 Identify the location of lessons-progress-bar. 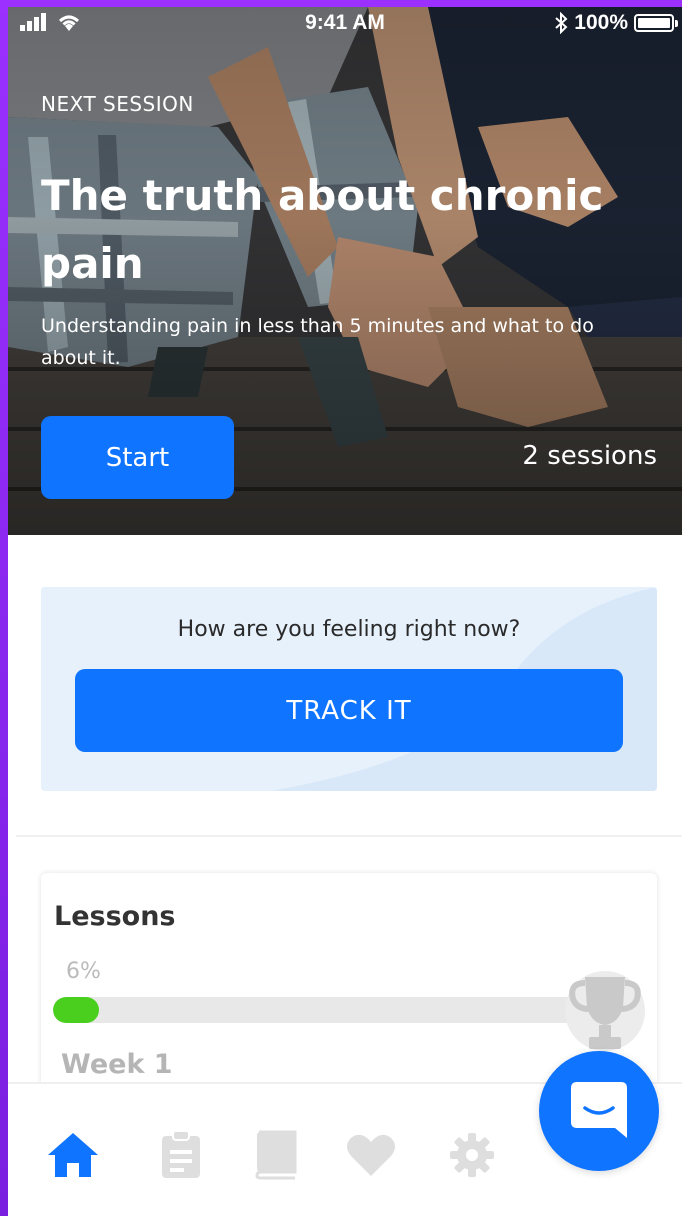
(323, 1010).